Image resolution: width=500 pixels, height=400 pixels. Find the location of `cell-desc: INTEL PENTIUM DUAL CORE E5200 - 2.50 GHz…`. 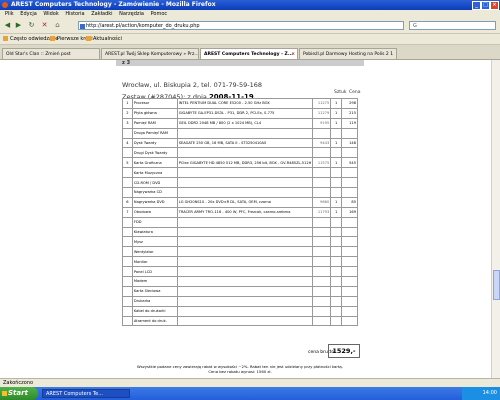

cell-desc: INTEL PENTIUM DUAL CORE E5200 - 2.50 GHz… is located at coordinates (245, 103).